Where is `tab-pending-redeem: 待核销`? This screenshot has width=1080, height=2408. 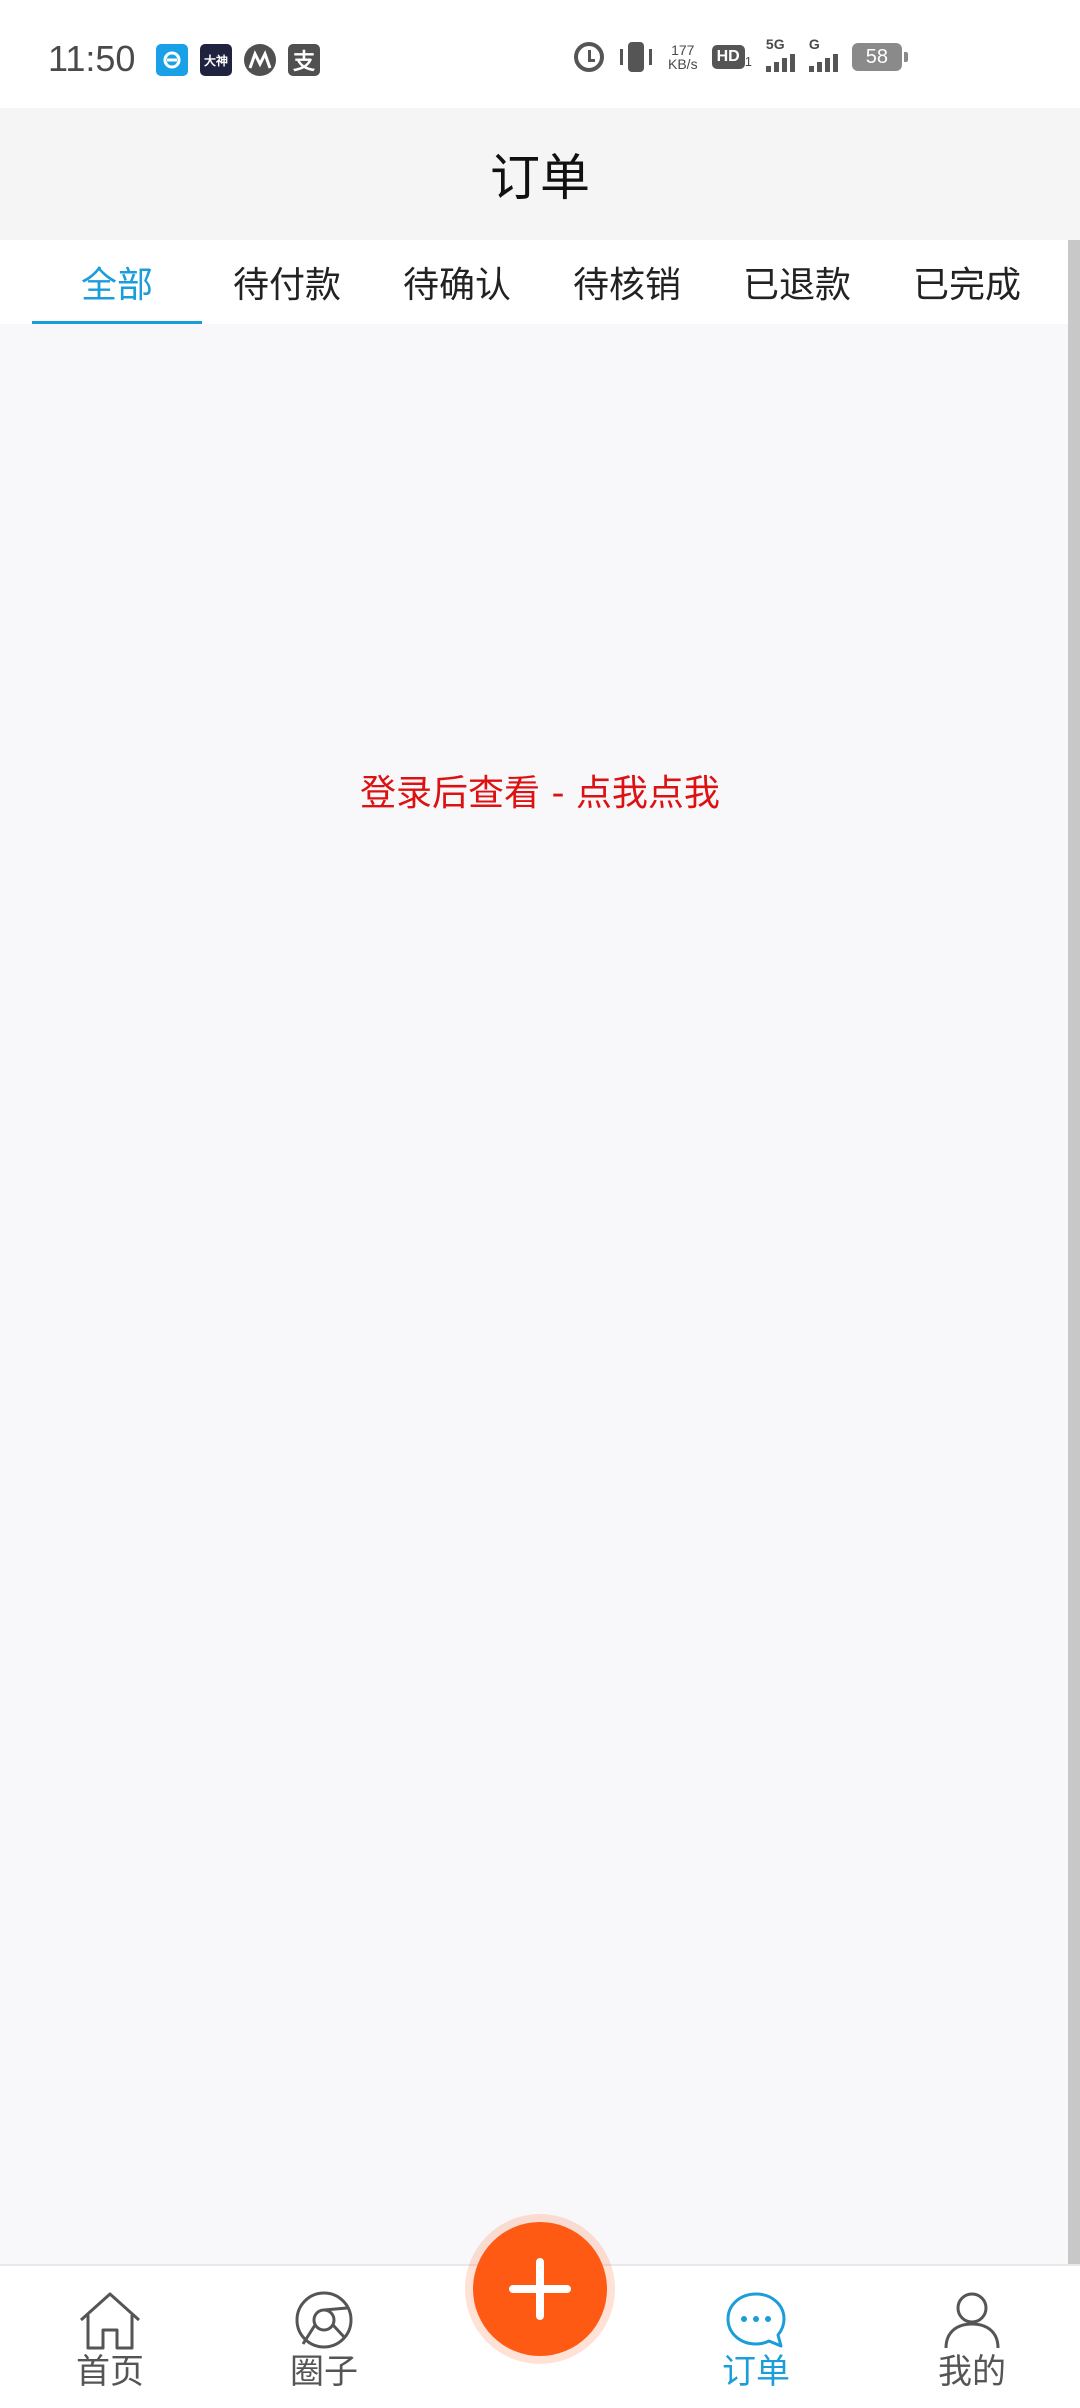 tab-pending-redeem: 待核销 is located at coordinates (627, 282).